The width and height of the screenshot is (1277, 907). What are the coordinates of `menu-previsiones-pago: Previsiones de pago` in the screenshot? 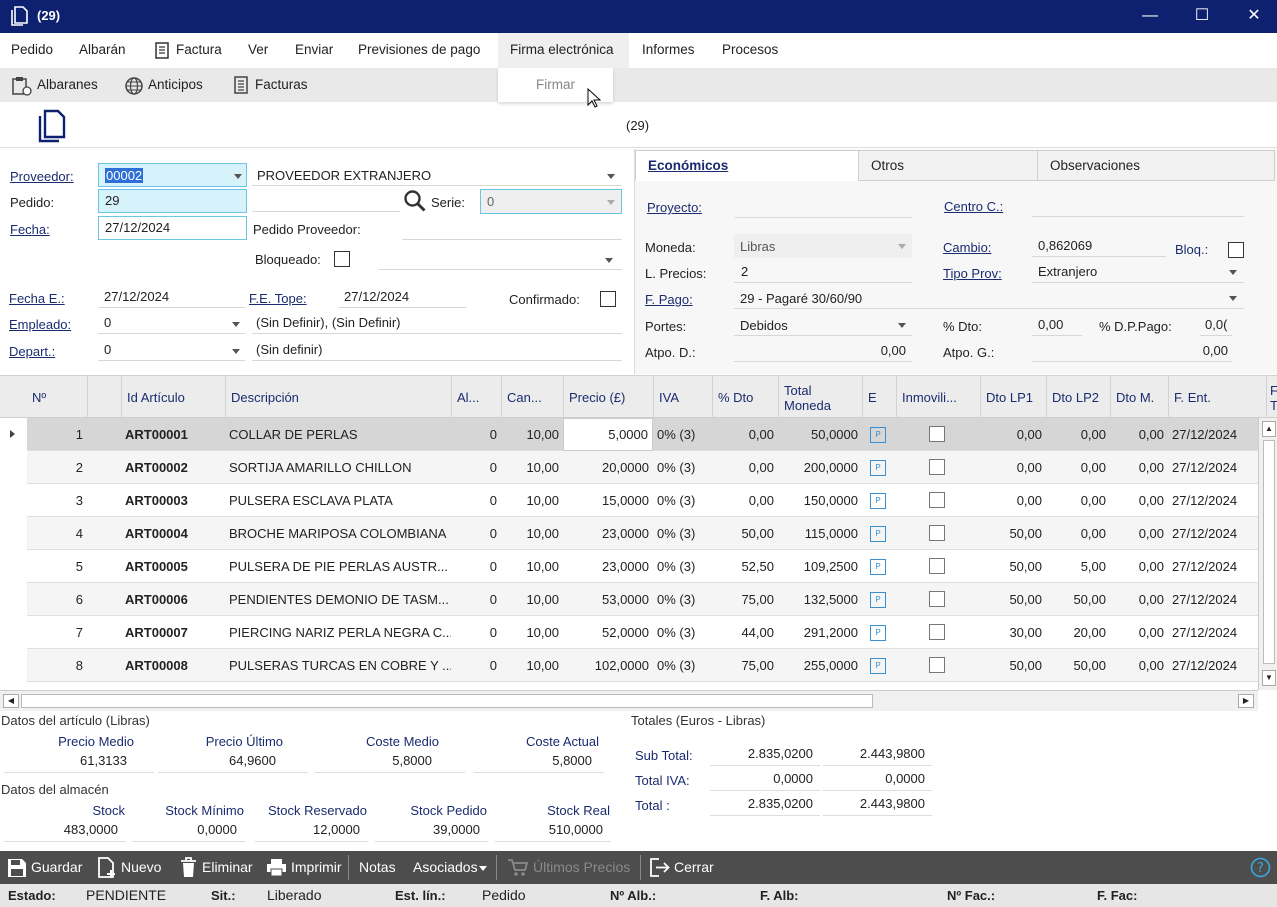 It's located at (419, 49).